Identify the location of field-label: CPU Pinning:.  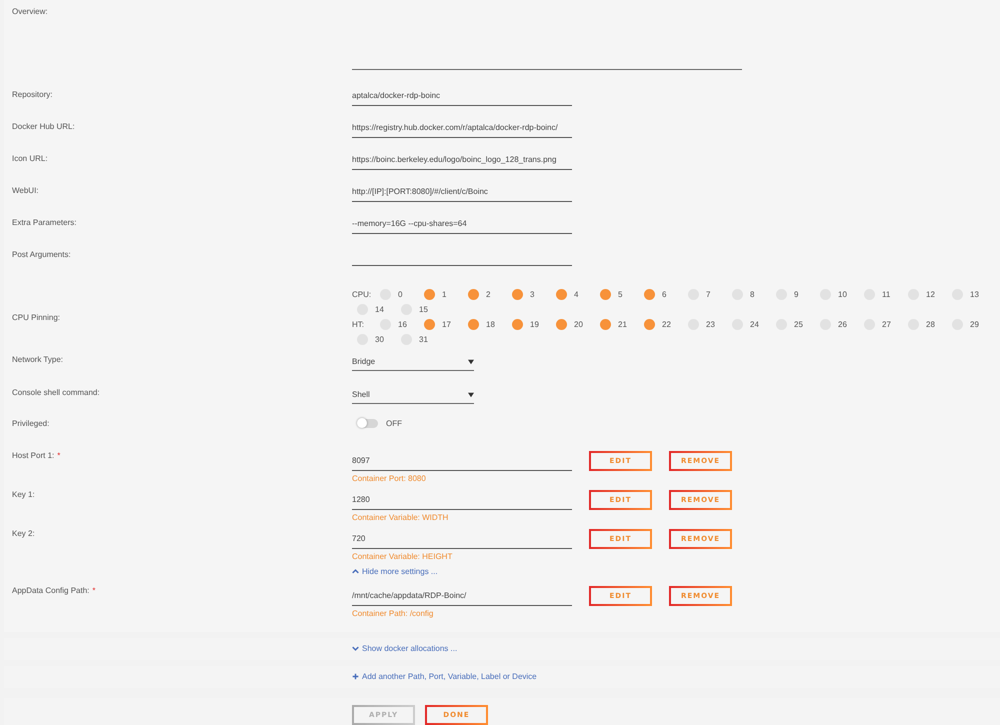
(36, 317).